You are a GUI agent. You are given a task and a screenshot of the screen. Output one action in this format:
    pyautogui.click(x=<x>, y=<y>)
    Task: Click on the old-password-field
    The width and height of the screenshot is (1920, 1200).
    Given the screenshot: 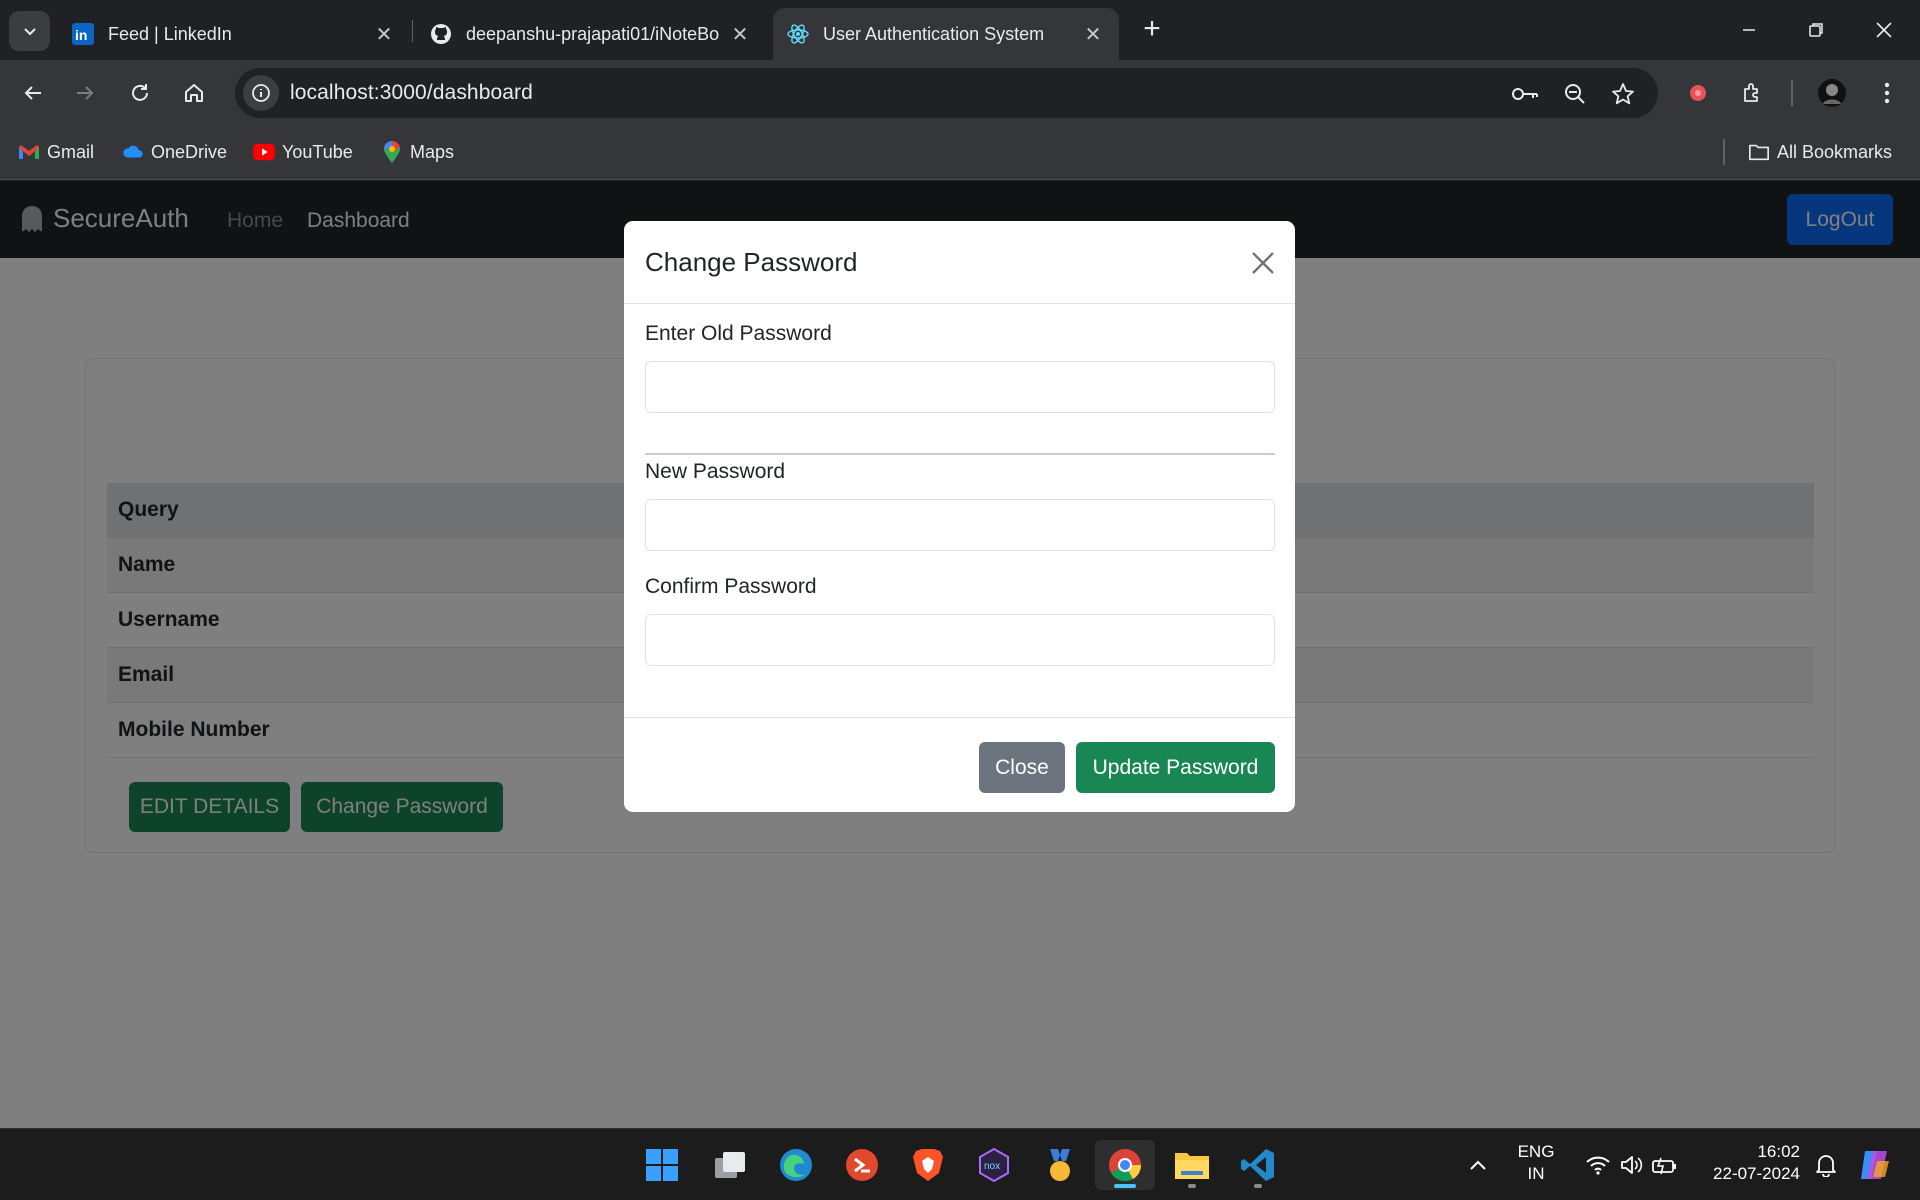 What is the action you would take?
    pyautogui.click(x=960, y=387)
    